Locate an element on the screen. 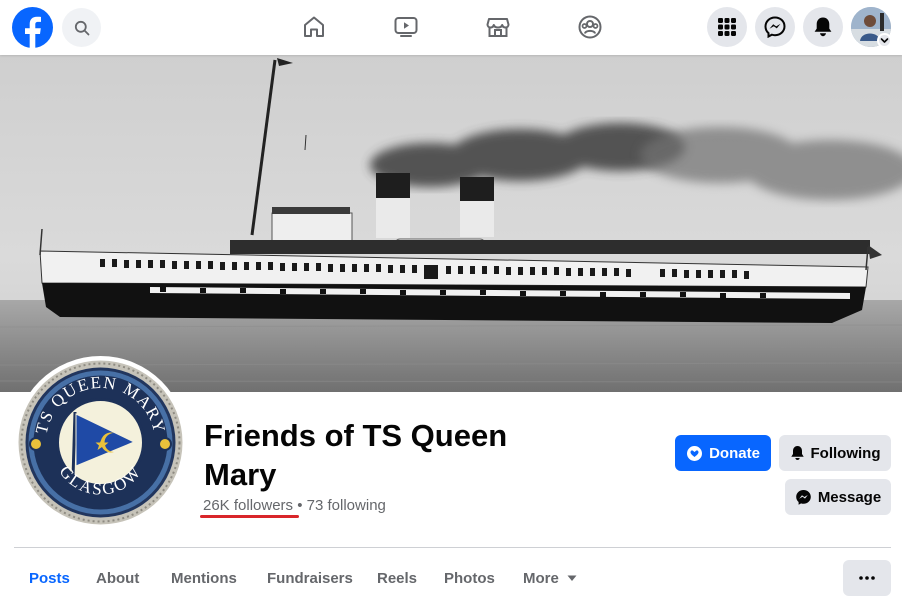 The image size is (902, 600). following-button: Following is located at coordinates (835, 453).